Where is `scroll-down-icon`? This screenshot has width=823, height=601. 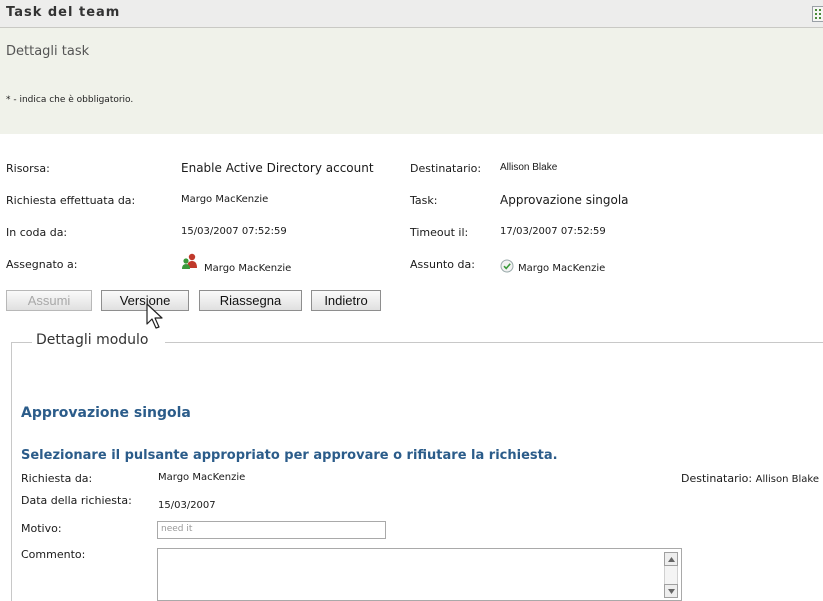 scroll-down-icon is located at coordinates (671, 591).